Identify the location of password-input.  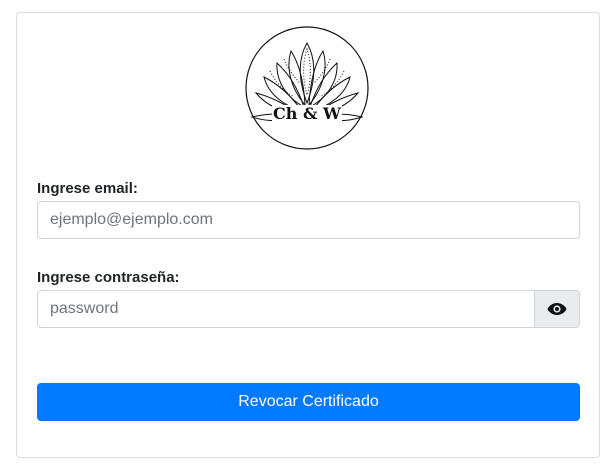
(286, 309).